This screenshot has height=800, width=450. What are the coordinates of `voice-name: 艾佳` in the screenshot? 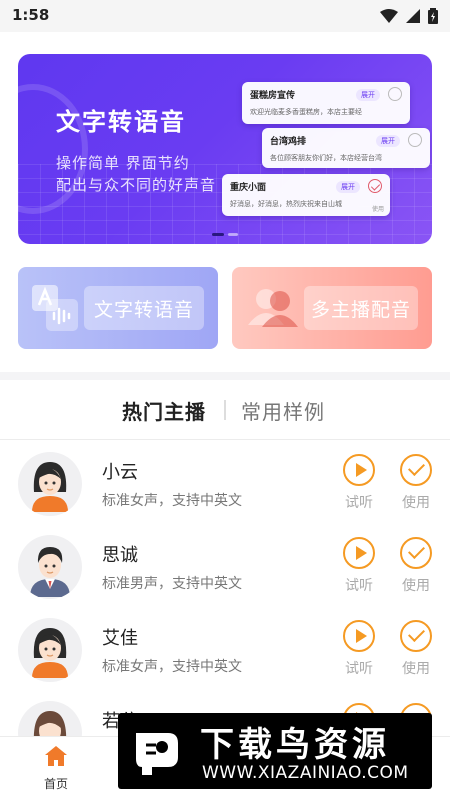 It's located at (120, 638).